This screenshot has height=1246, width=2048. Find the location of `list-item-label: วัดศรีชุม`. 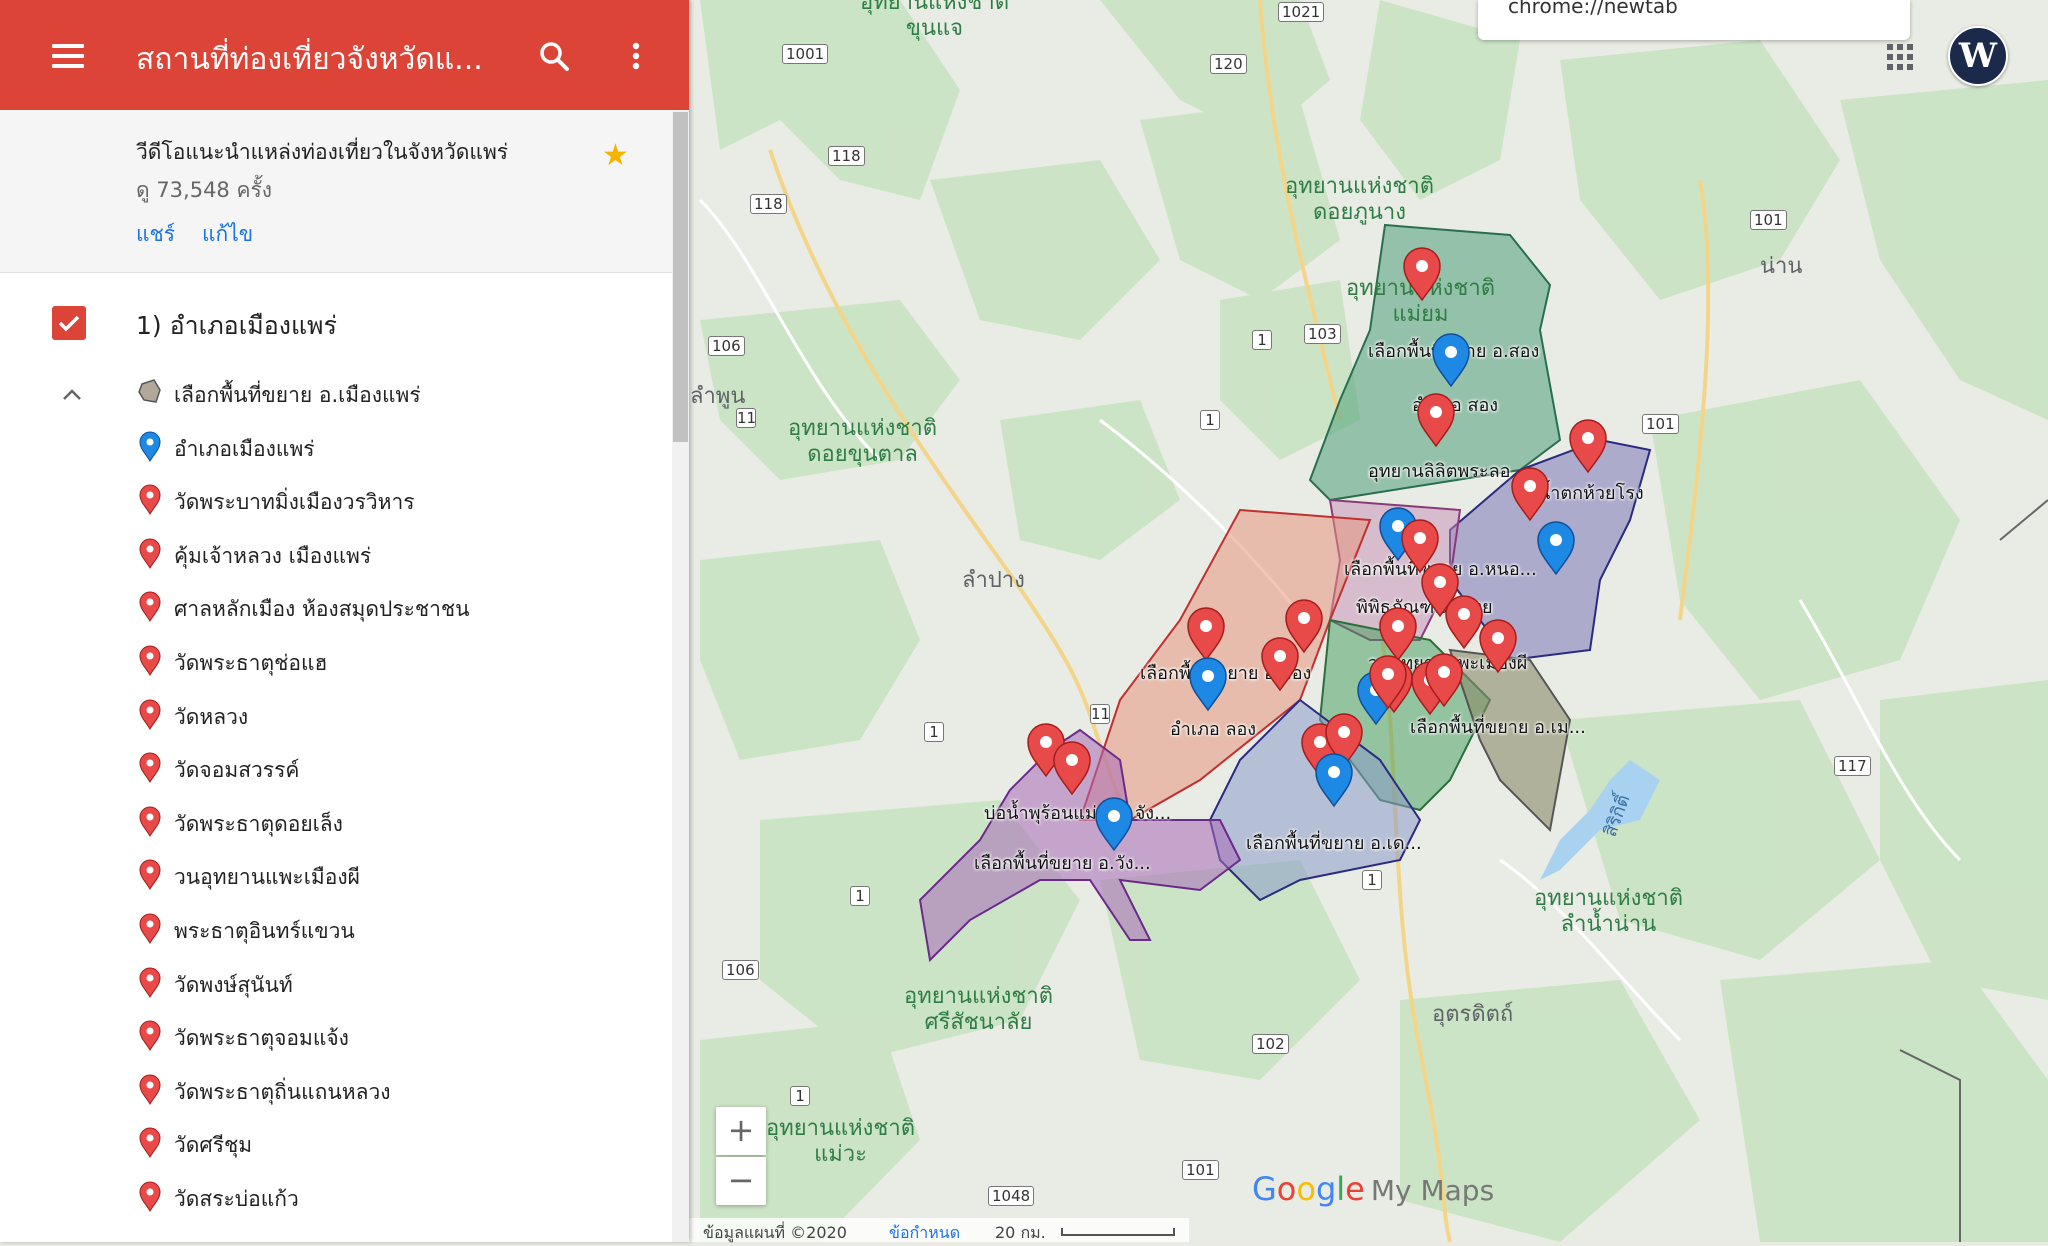

list-item-label: วัดศรีชุม is located at coordinates (213, 1145).